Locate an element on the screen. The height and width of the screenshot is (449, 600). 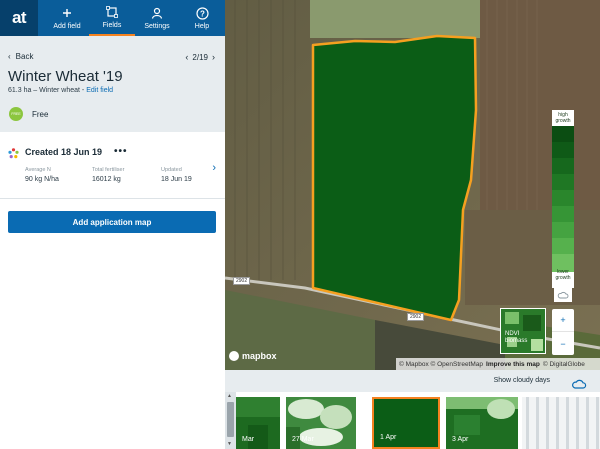
nav-fields-label: Fields is located at coordinates (112, 25).